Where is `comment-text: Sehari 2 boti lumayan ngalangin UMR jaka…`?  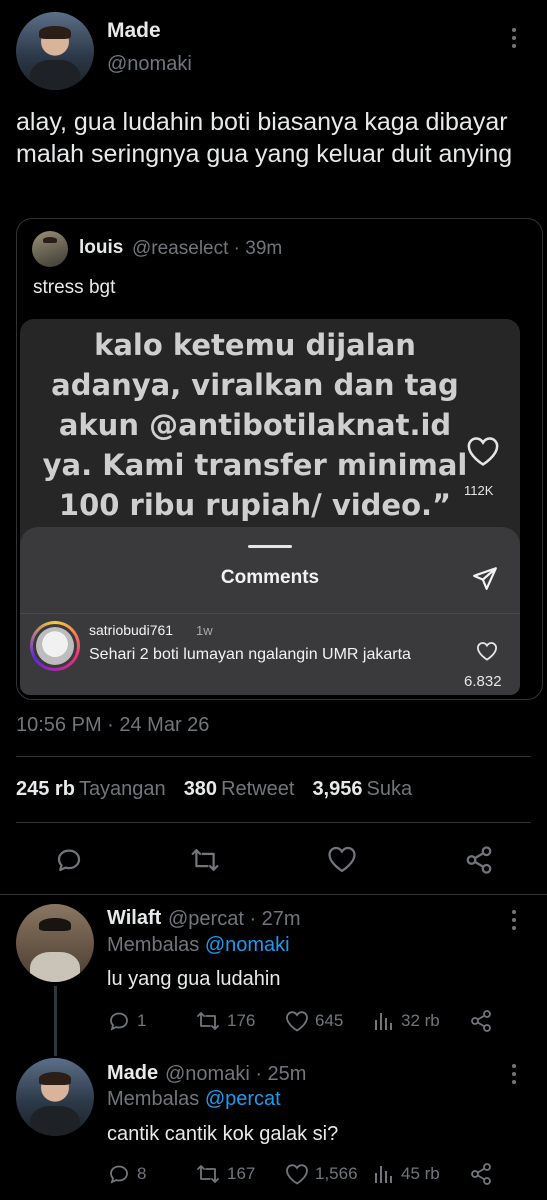
comment-text: Sehari 2 boti lumayan ngalangin UMR jaka… is located at coordinates (250, 654).